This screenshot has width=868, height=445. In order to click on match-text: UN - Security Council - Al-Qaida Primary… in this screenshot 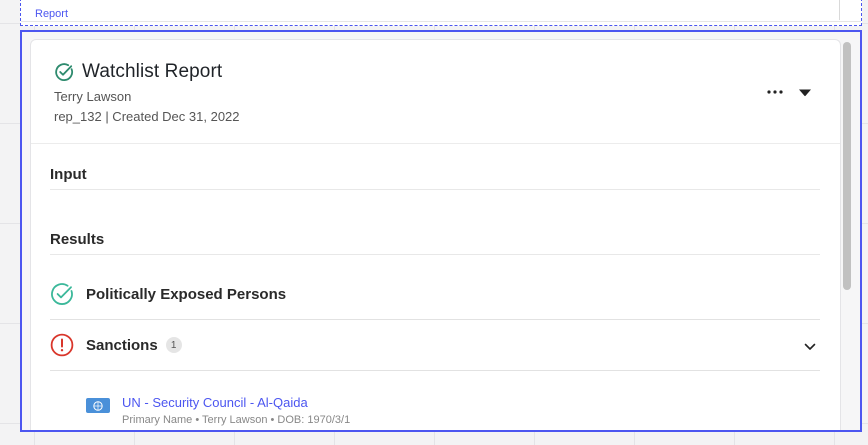, I will do `click(236, 410)`.